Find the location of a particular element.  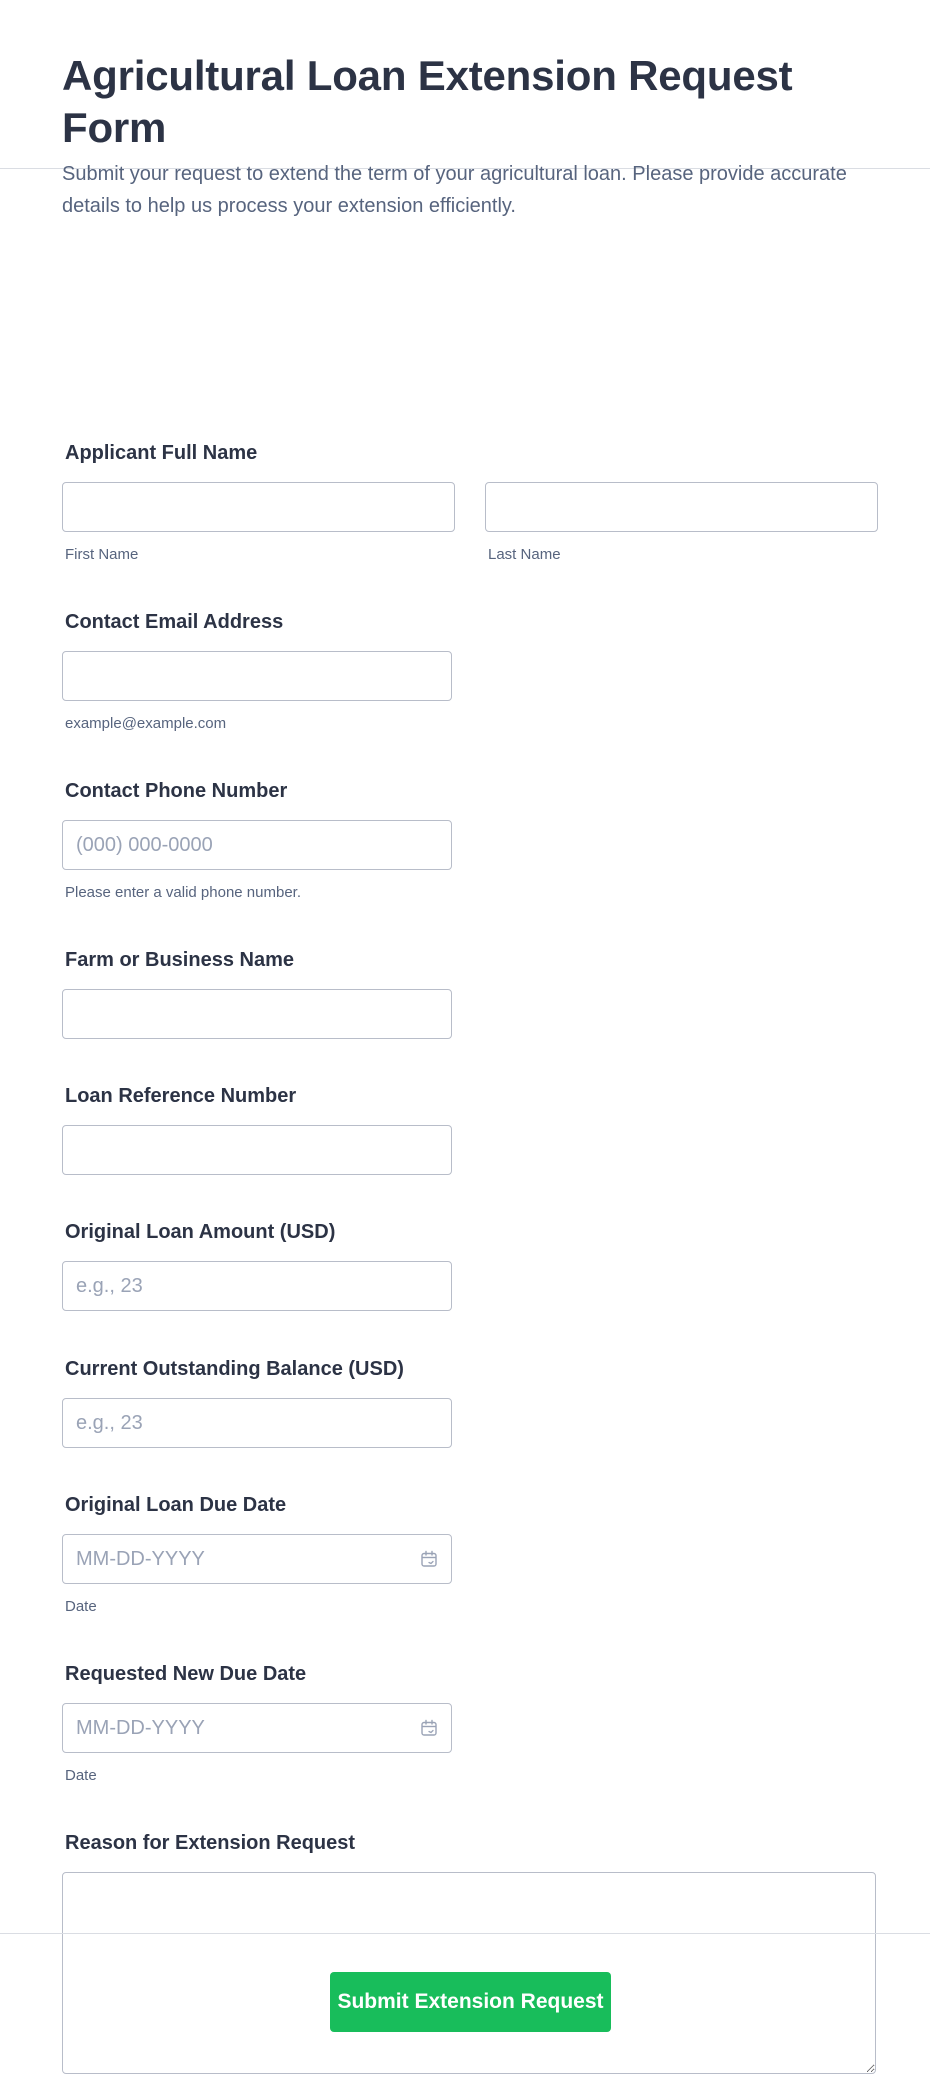

farm-name-field: Farm or Business Name is located at coordinates (257, 993).